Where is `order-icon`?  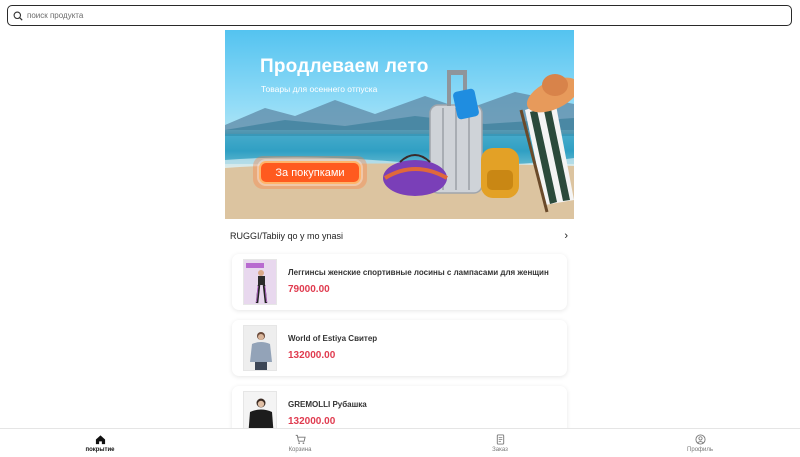 order-icon is located at coordinates (500, 439).